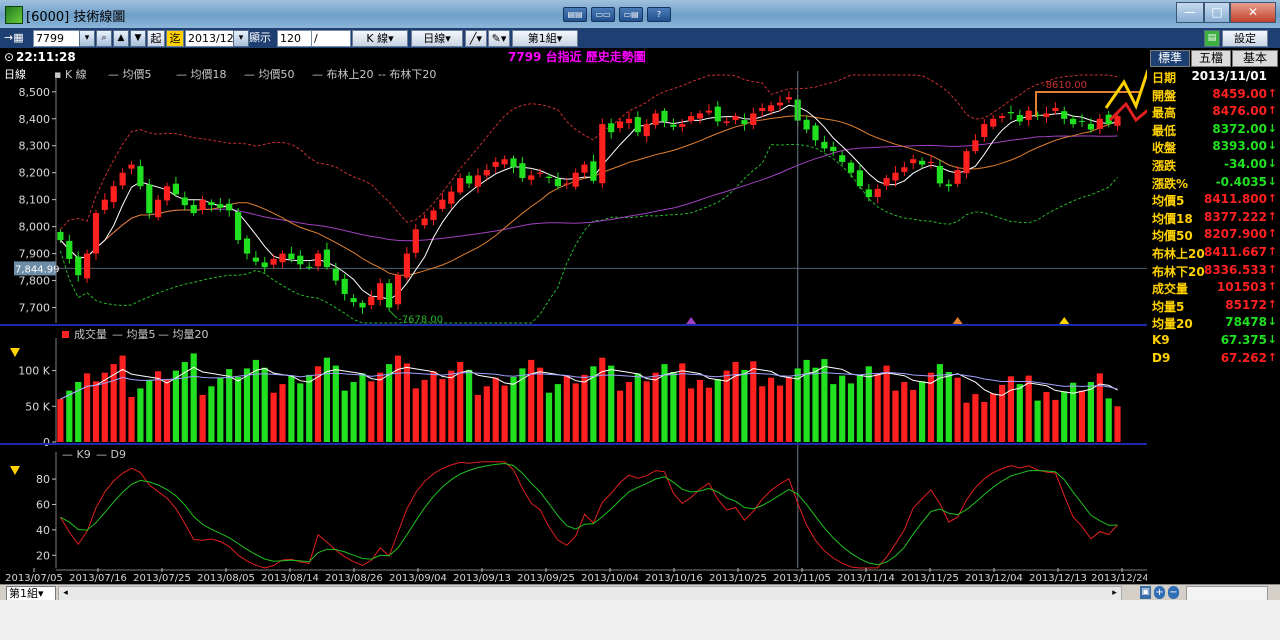 The image size is (1280, 640). Describe the element at coordinates (35, 200) in the screenshot. I see `price-tick-label: 8,100` at that location.